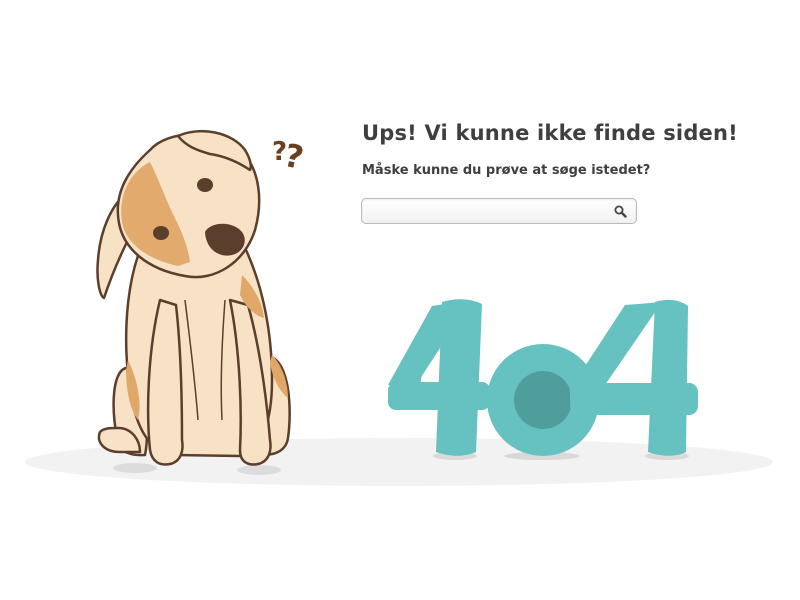 This screenshot has height=600, width=800. What do you see at coordinates (543, 400) in the screenshot?
I see `digit-zero-center` at bounding box center [543, 400].